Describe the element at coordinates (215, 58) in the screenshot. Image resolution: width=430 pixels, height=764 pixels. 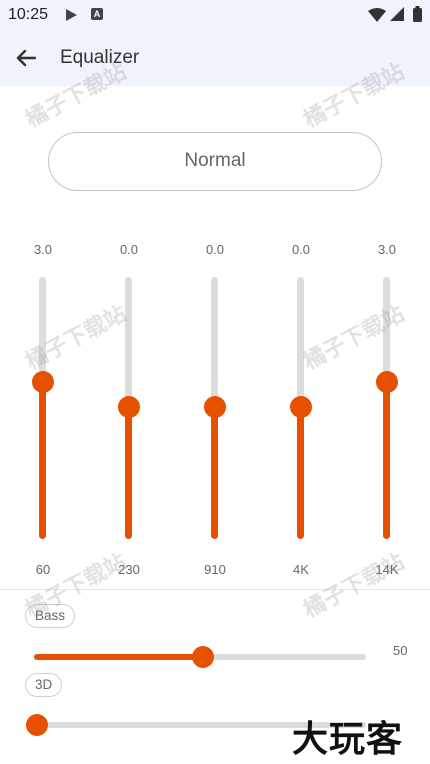
I see `app-bar: Equalizer` at that location.